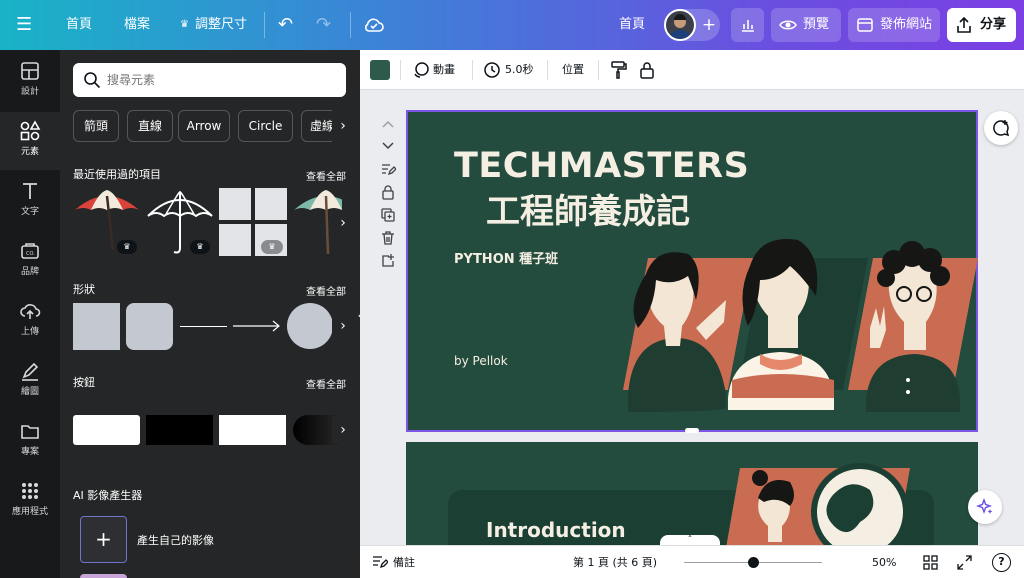 This screenshot has width=1024, height=578. I want to click on draw-icon, so click(30, 371).